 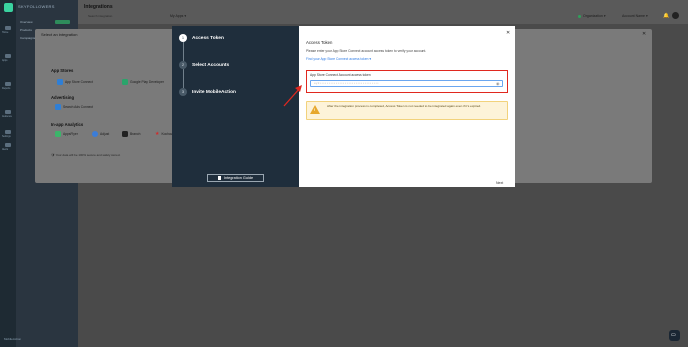 What do you see at coordinates (673, 335) in the screenshot?
I see `chat-icon: ▭` at bounding box center [673, 335].